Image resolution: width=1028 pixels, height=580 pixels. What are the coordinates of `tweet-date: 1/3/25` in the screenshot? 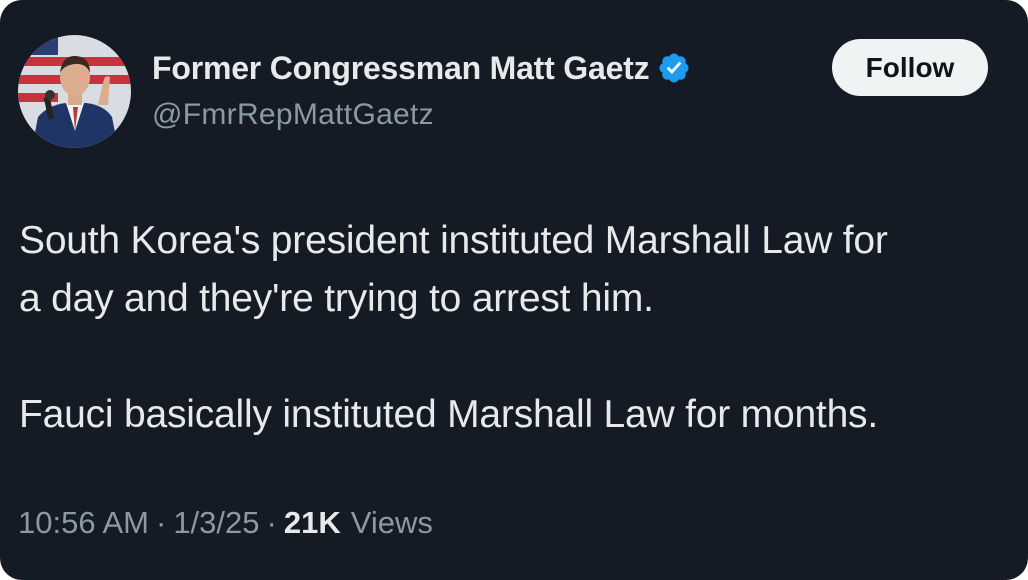 It's located at (216, 523).